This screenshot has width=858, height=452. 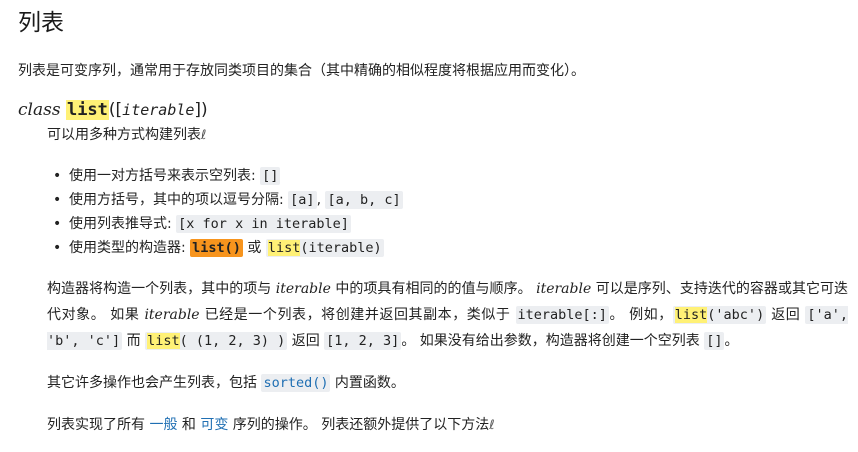 I want to click on list-item: 使用列表推导式: [x for x in iterable], so click(x=450, y=224).